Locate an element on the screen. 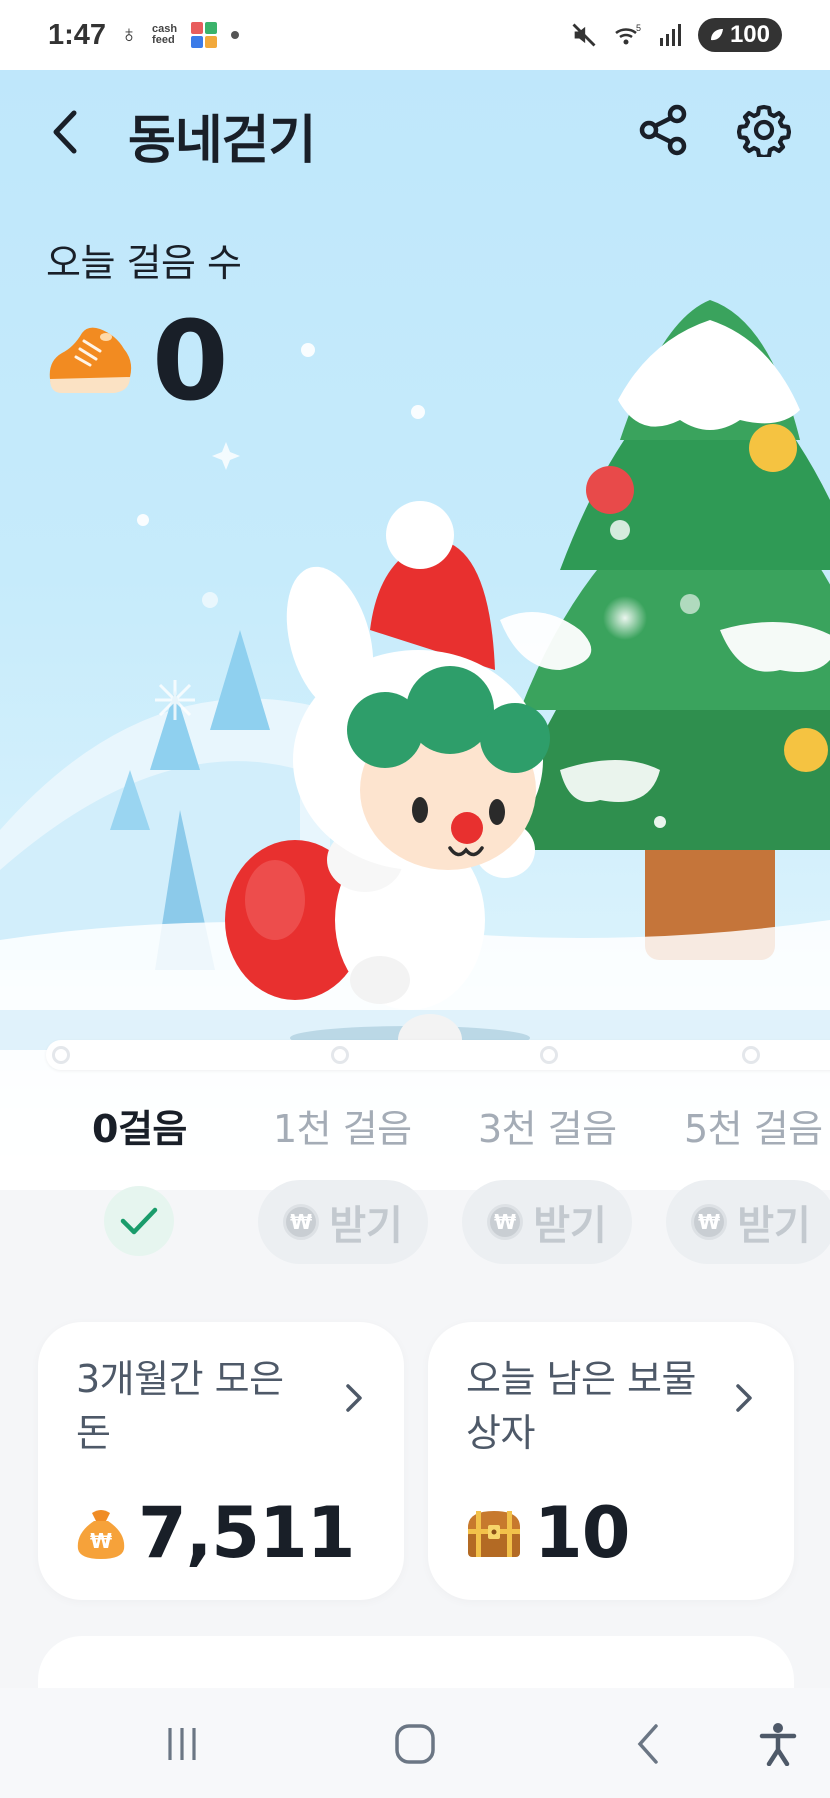 Image resolution: width=830 pixels, height=1798 pixels. steps-label: 오늘 걸음 수 is located at coordinates (144, 263).